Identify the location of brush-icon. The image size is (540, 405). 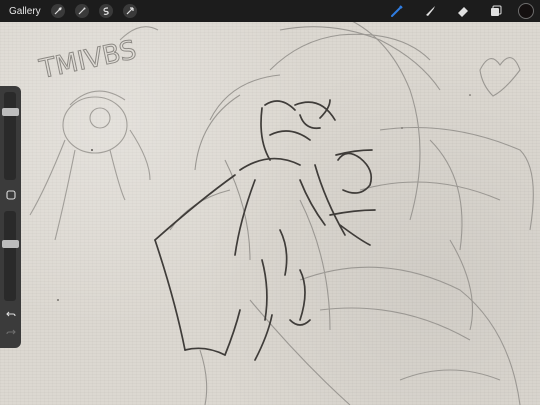
(397, 11).